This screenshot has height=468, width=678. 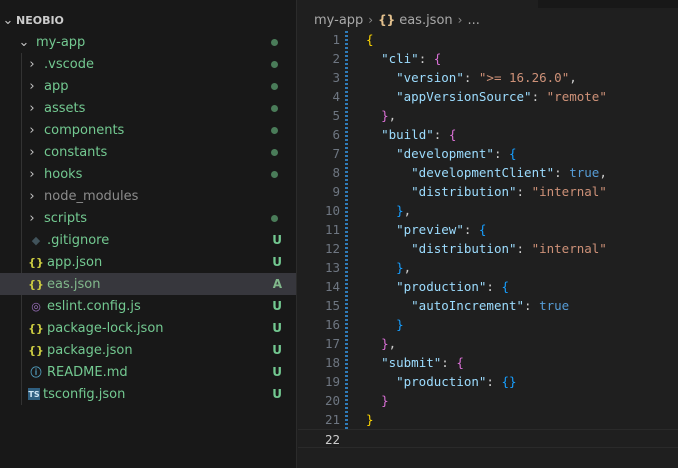 I want to click on code-line: 19 "production": {}, so click(x=488, y=381).